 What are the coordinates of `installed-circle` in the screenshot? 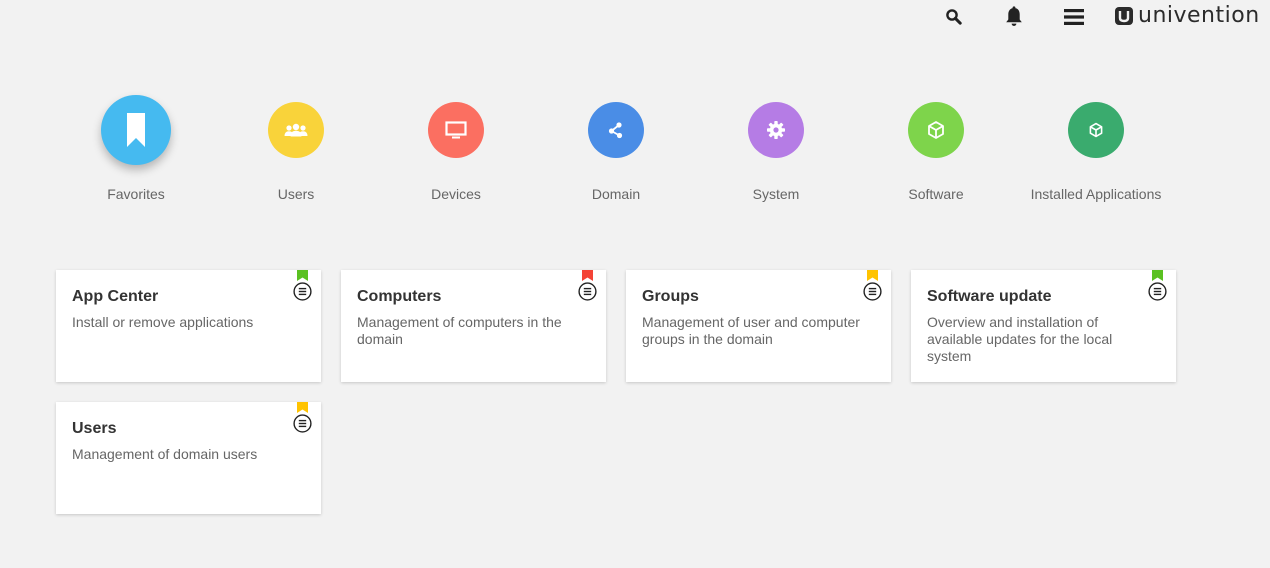 It's located at (1096, 130).